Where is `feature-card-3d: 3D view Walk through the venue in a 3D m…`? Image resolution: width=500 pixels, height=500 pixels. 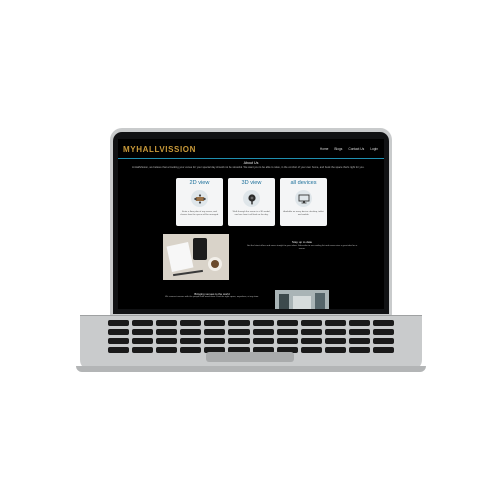
feature-card-3d: 3D view Walk through the venue in a 3D m… is located at coordinates (251, 202).